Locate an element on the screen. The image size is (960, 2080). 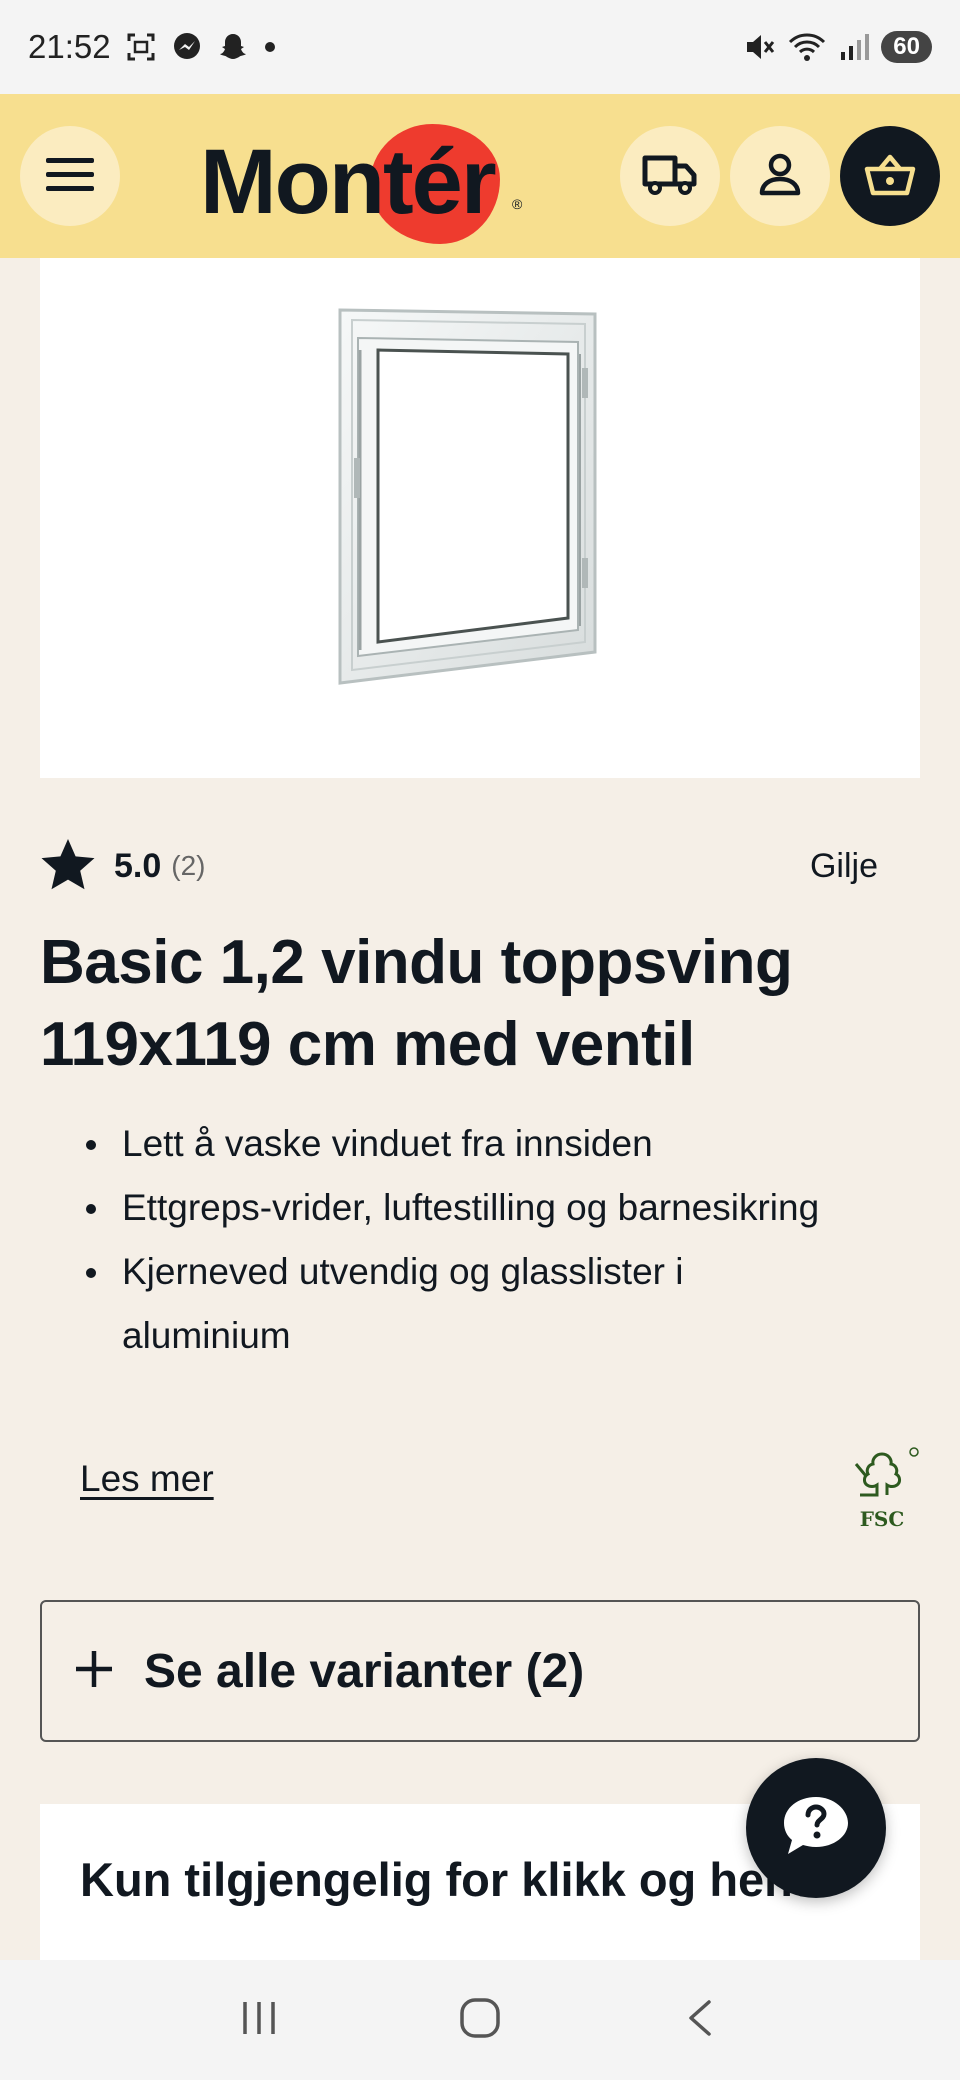
system-nav-bar is located at coordinates (480, 2020).